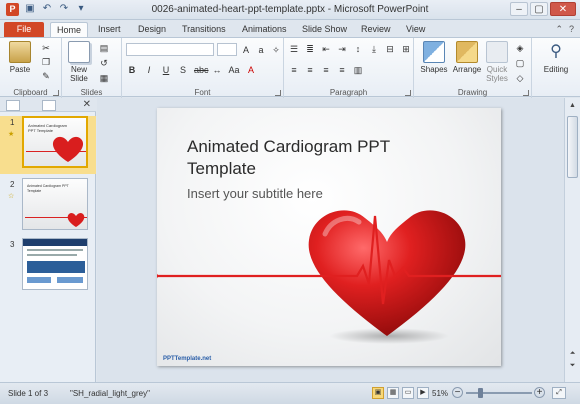 Image resolution: width=580 pixels, height=404 pixels. I want to click on ribbon-right-controls: ⌃ ?, so click(564, 29).